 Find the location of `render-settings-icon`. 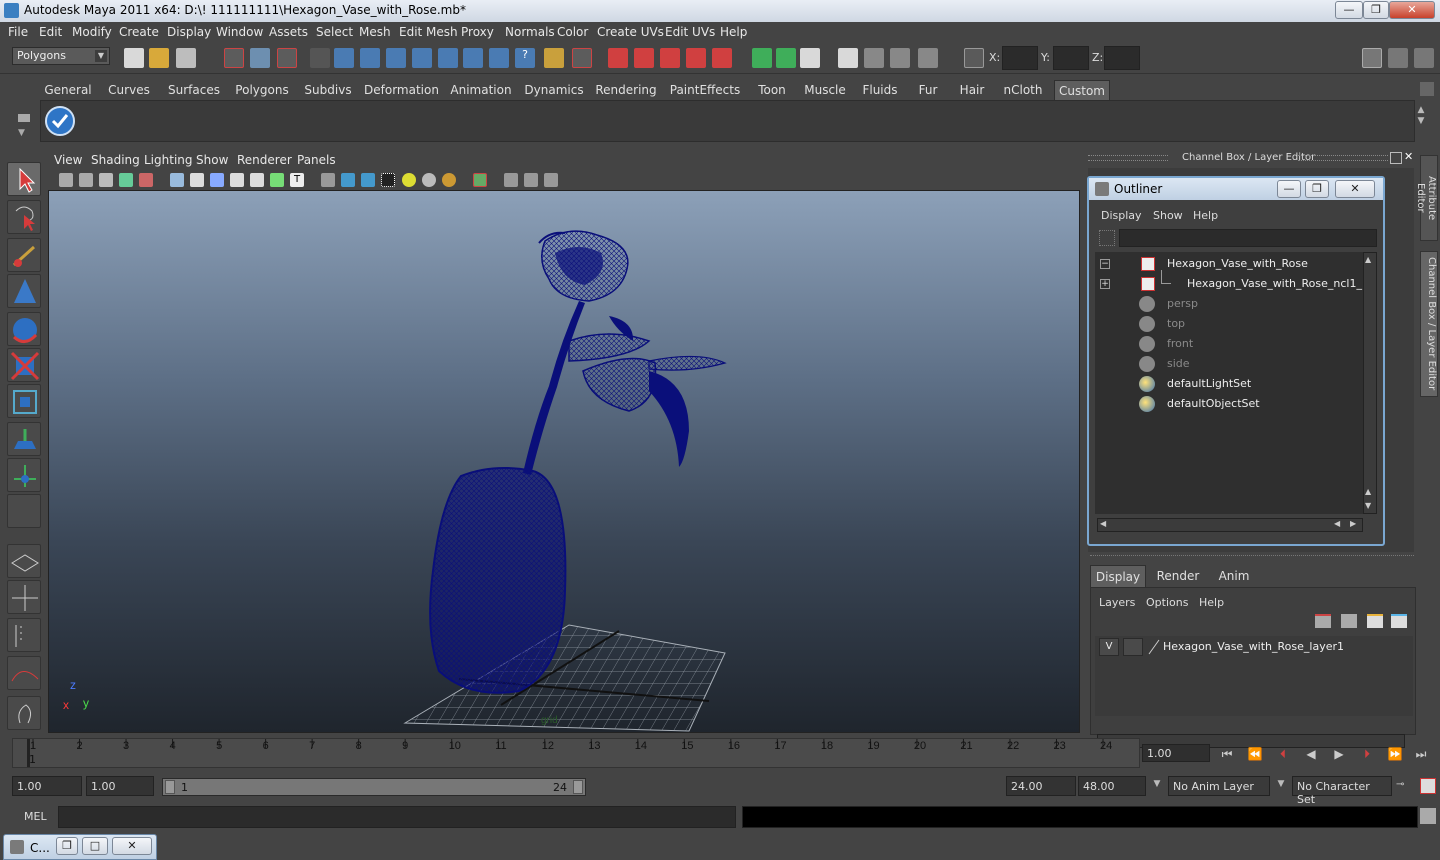

render-settings-icon is located at coordinates (928, 58).